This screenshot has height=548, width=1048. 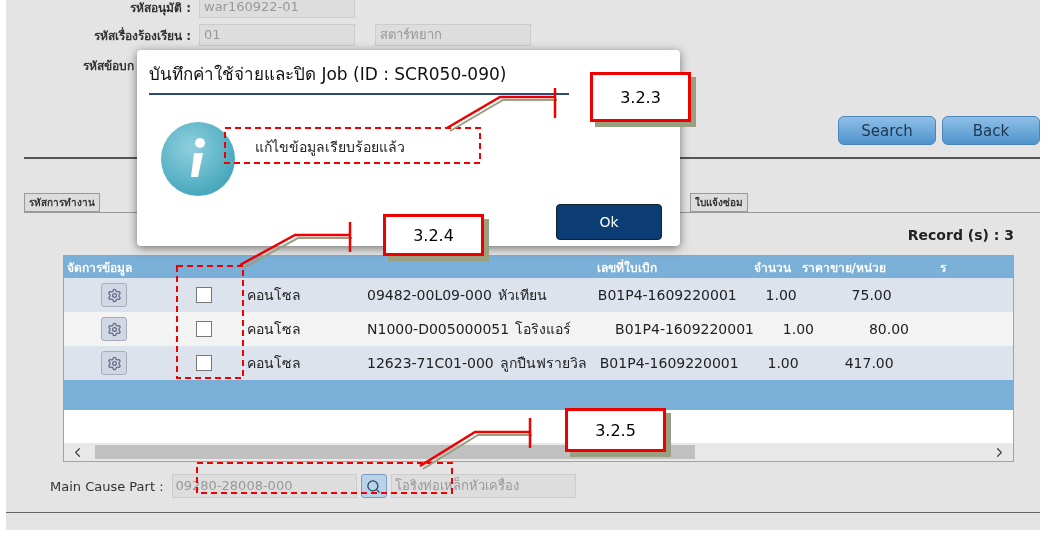 I want to click on table-cell-text: โอริงแอร์, so click(x=543, y=329).